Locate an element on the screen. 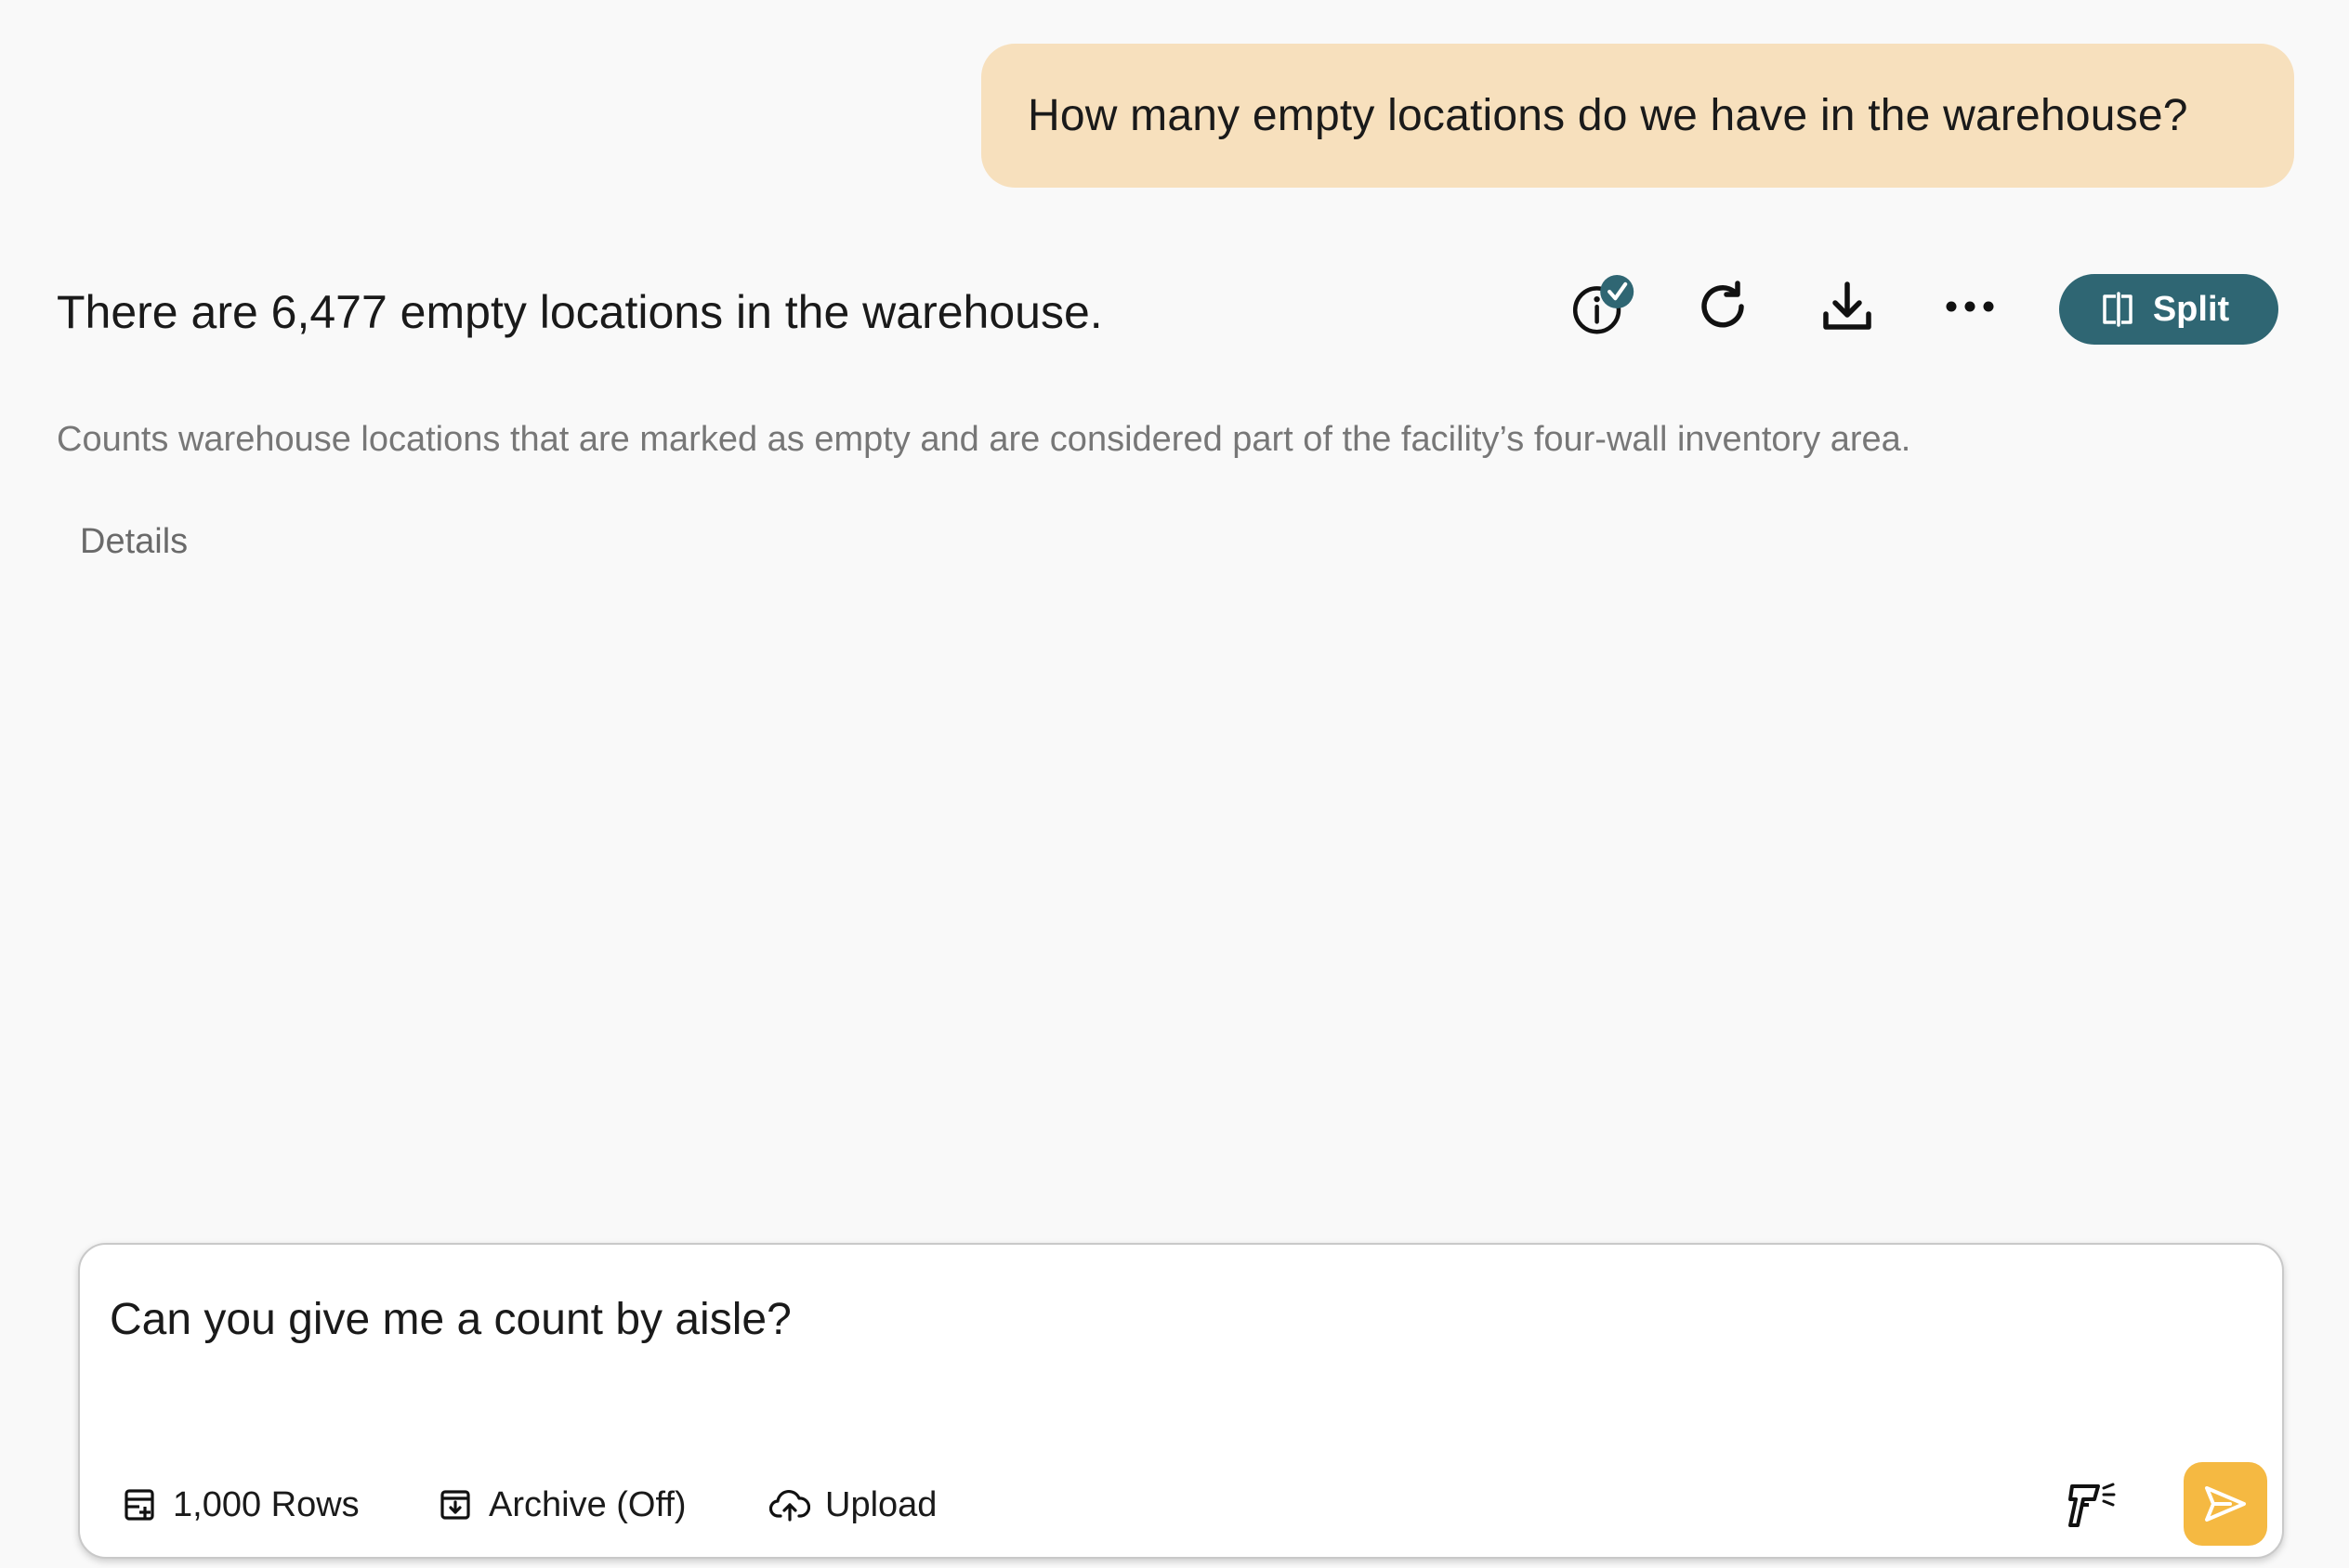 The height and width of the screenshot is (1568, 2349). refresh-button is located at coordinates (1724, 306).